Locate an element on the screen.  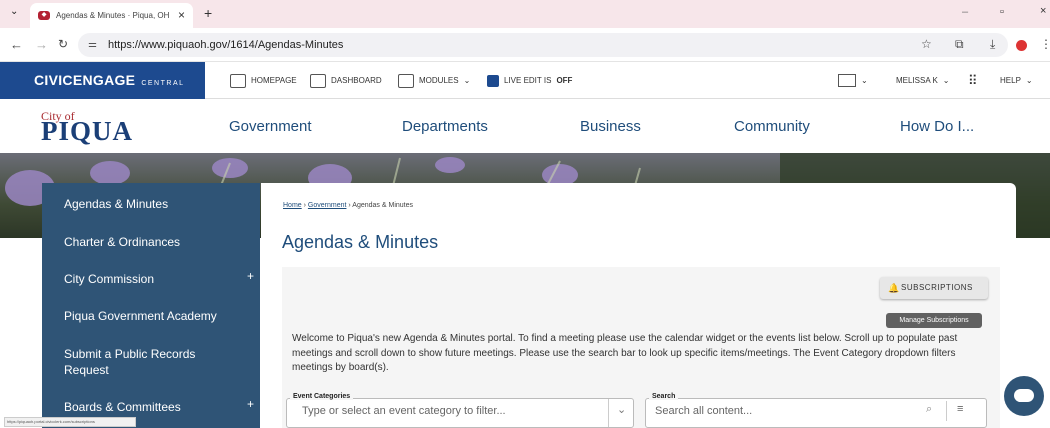
restore-icon: ▫ is located at coordinates (1002, 12).